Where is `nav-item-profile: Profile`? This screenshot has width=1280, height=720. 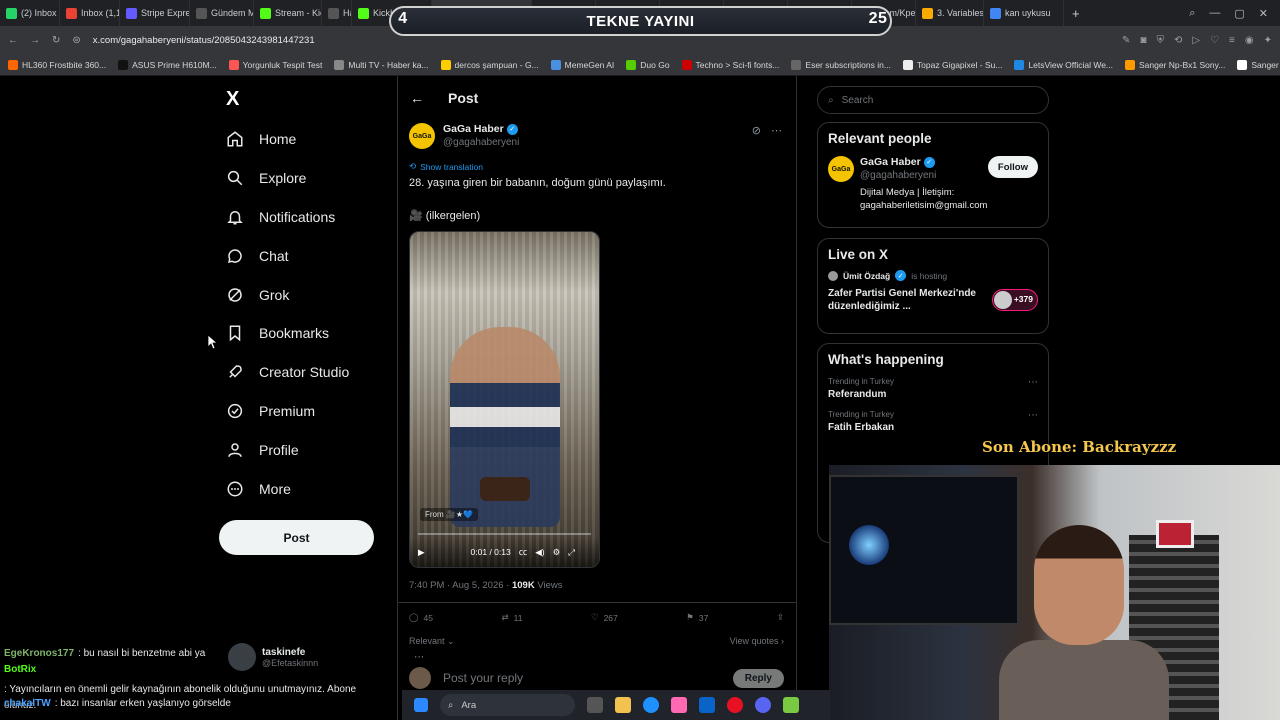 nav-item-profile: Profile is located at coordinates (306, 449).